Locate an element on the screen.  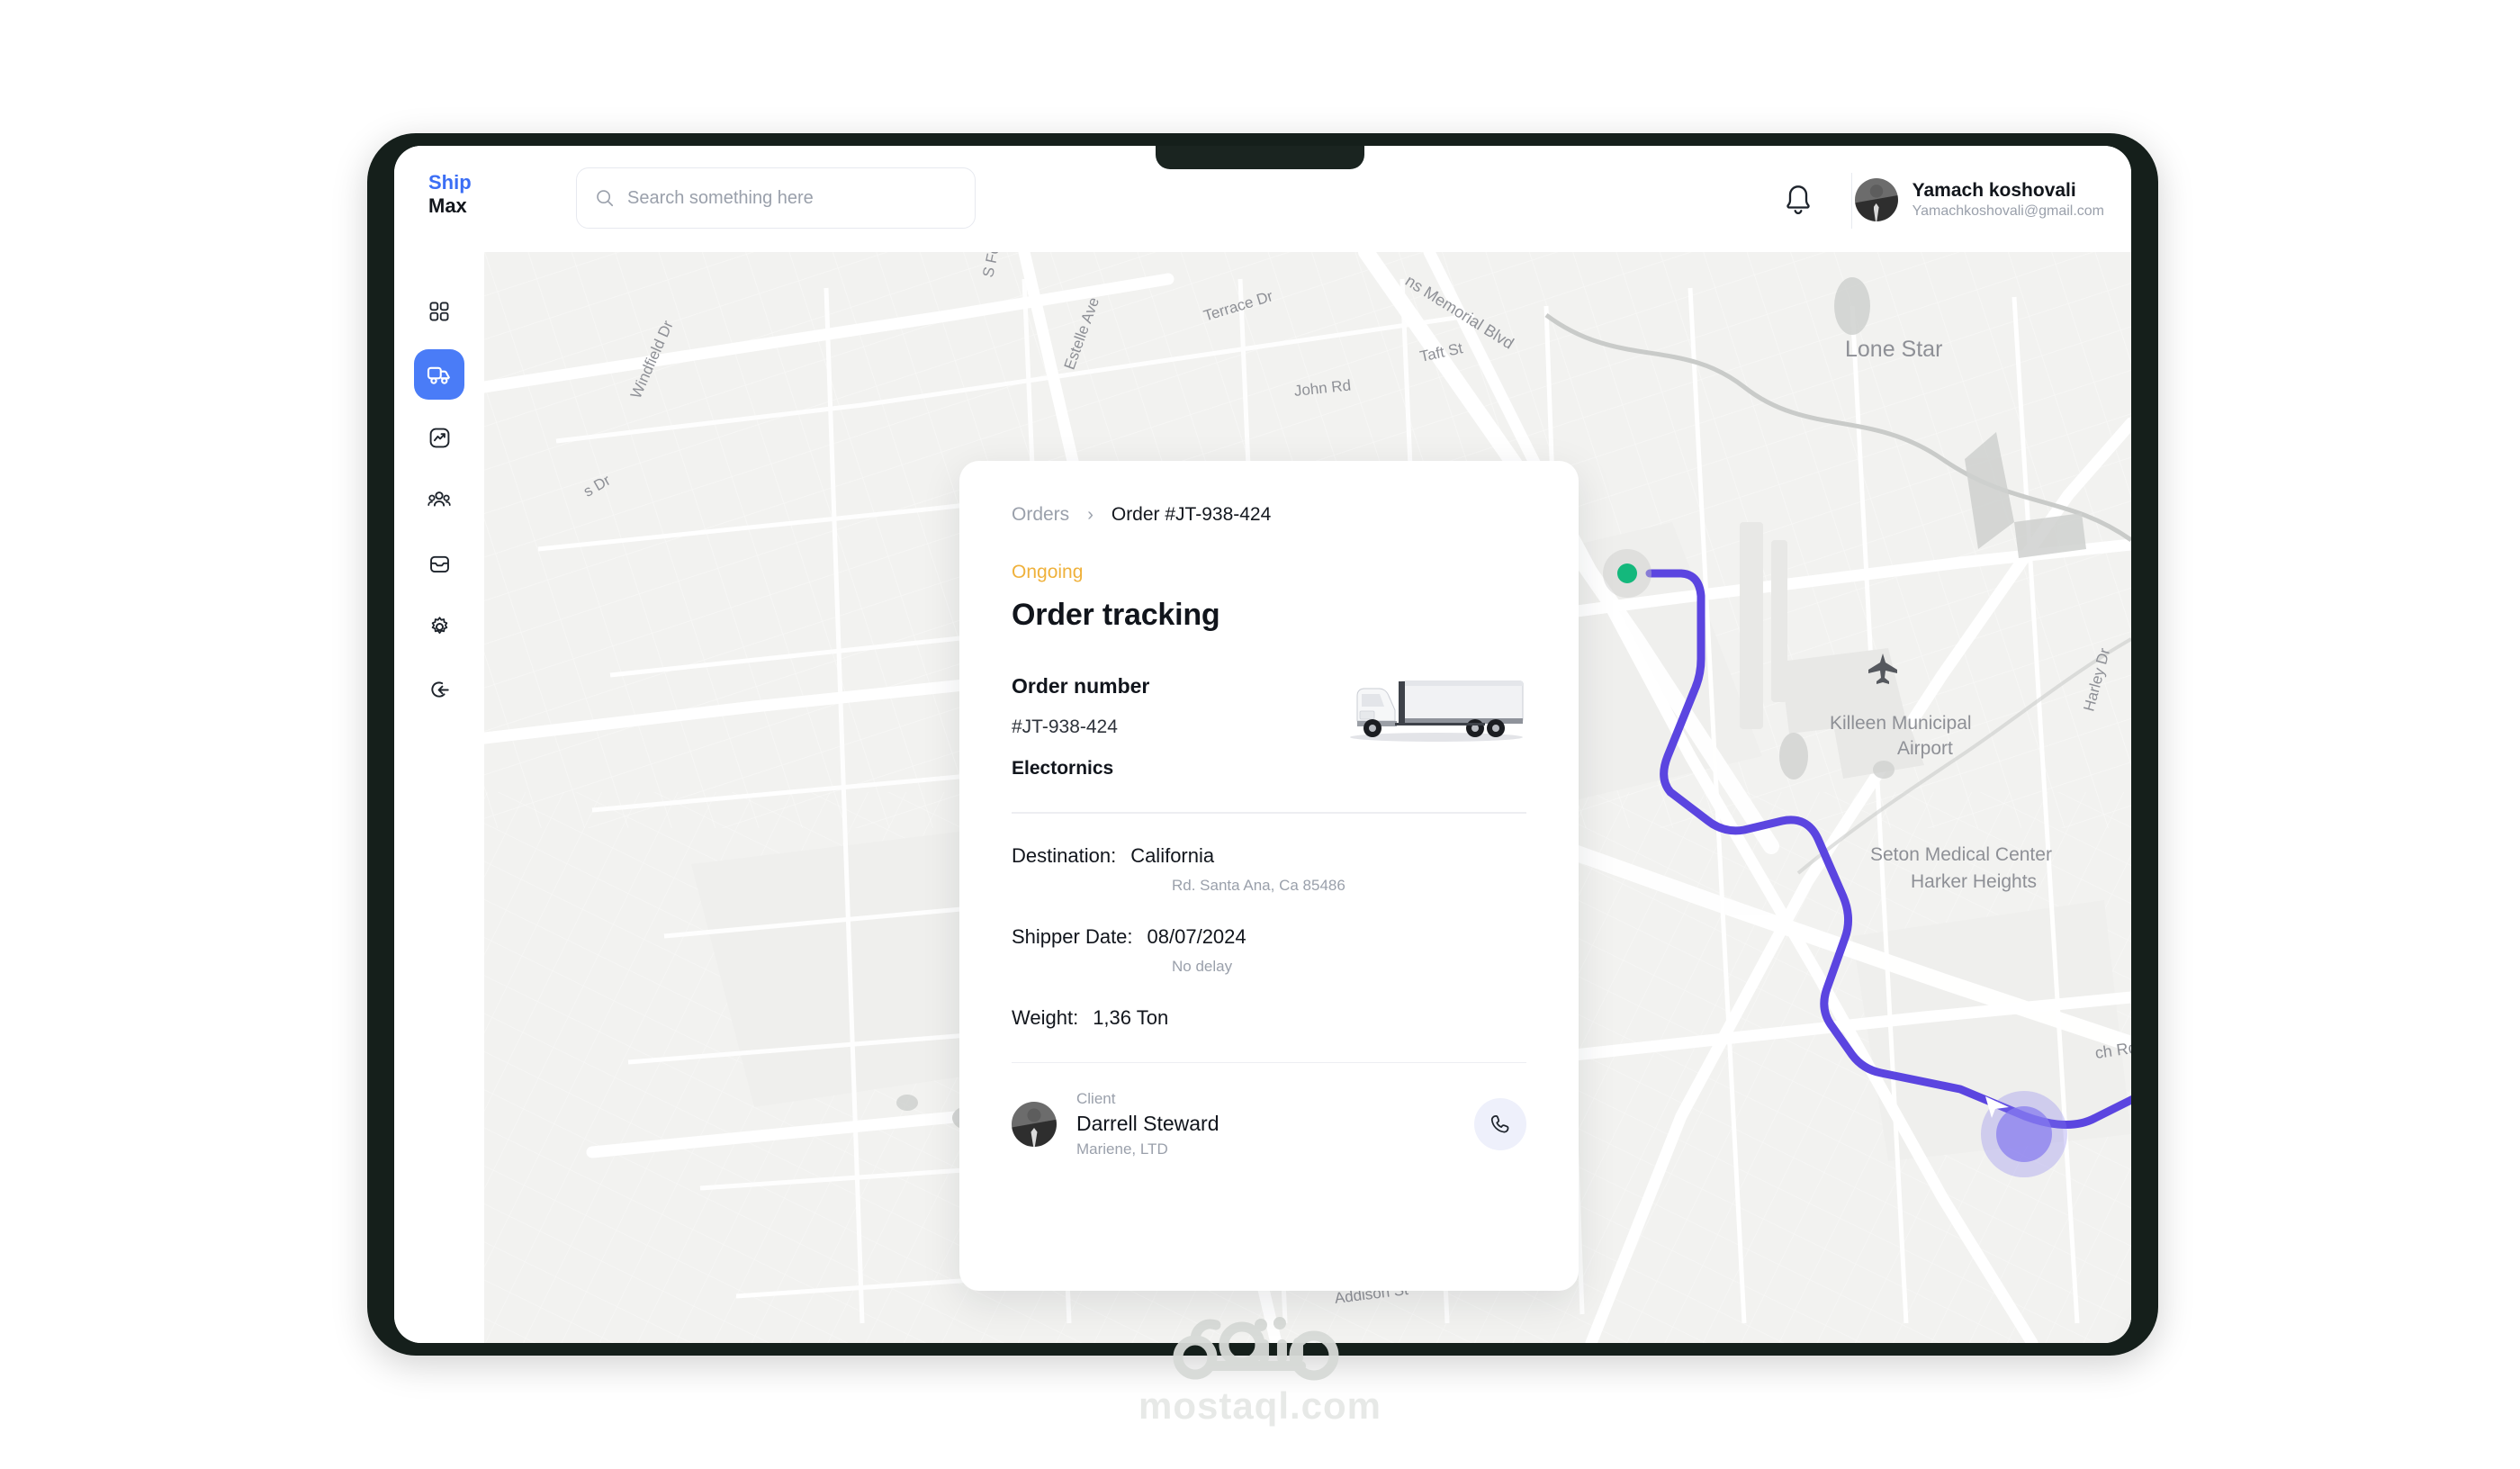
inbox-icon is located at coordinates (439, 563).